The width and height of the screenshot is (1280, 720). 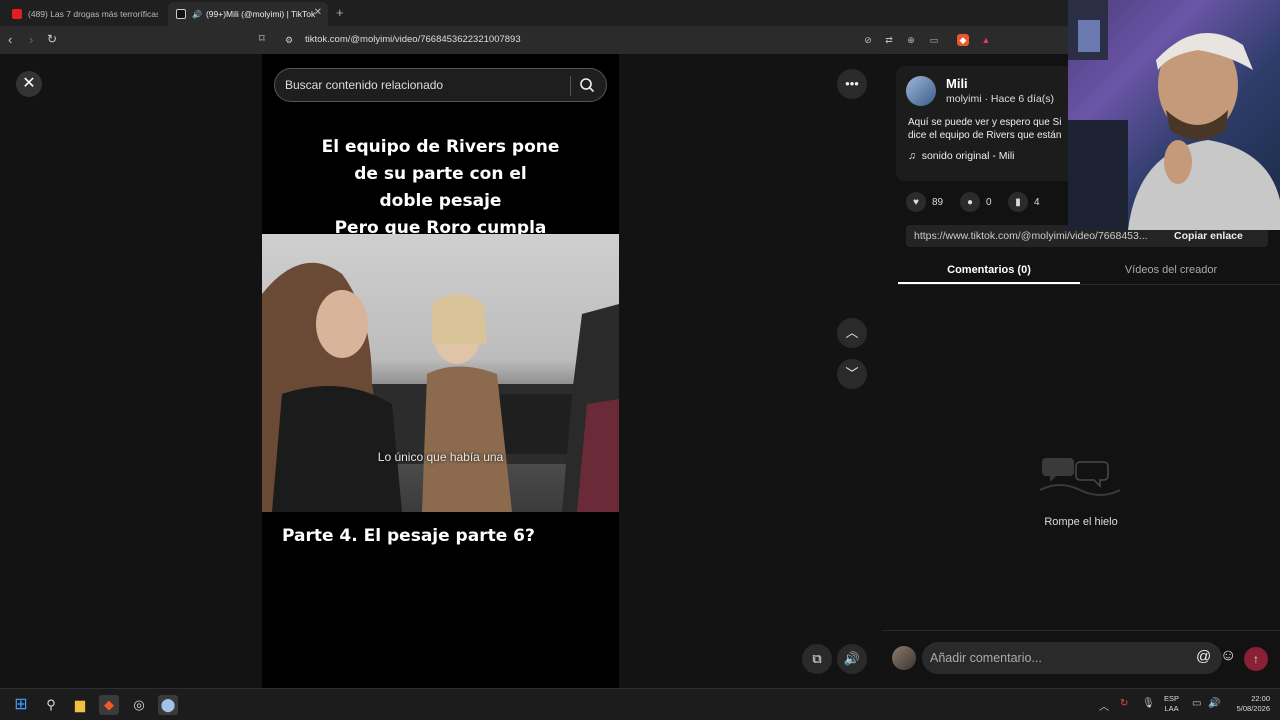 I want to click on tab-creator-videos: Vídeos del creador, so click(x=1171, y=270).